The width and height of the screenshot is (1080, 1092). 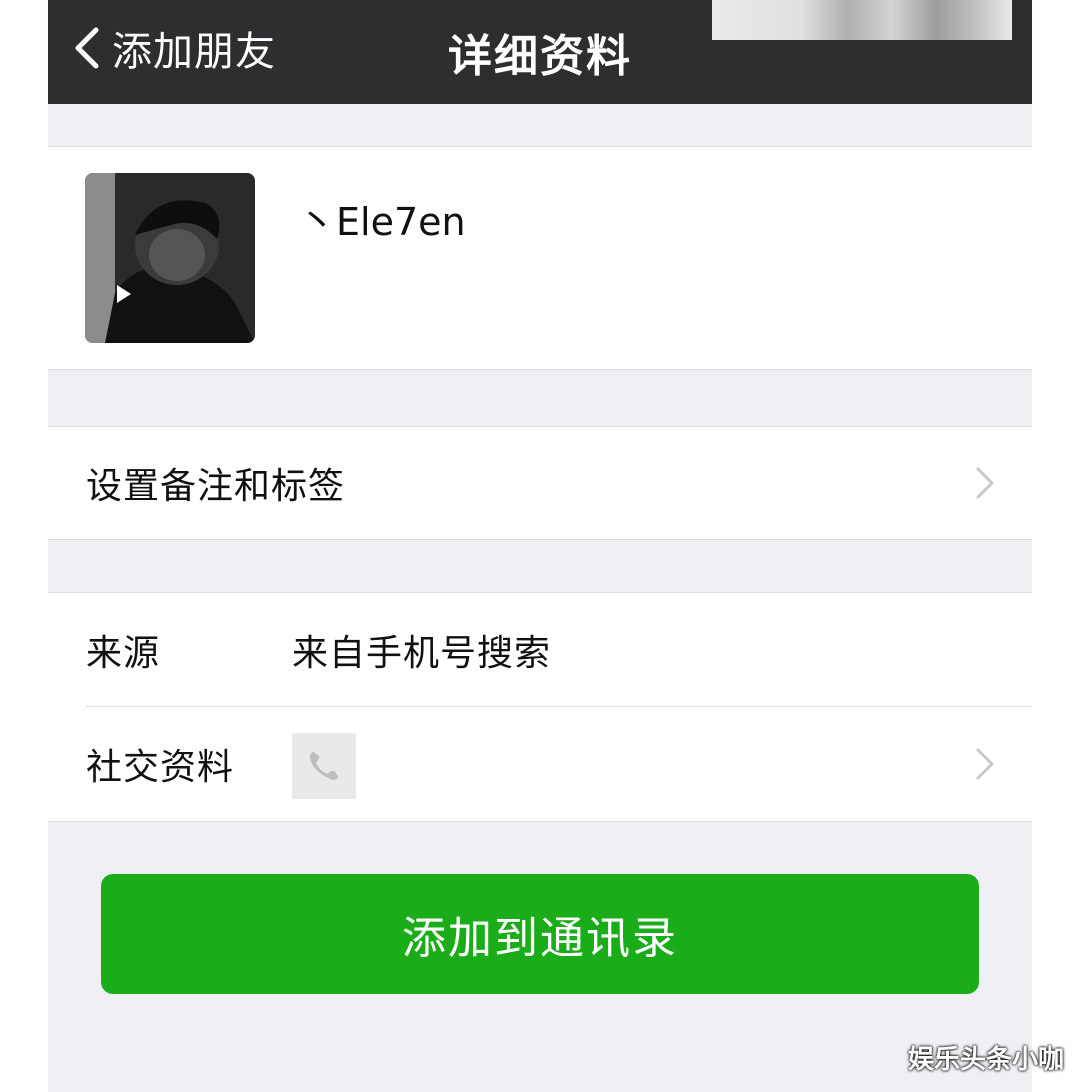 What do you see at coordinates (540, 764) in the screenshot?
I see `social-profile-row: 社交资料` at bounding box center [540, 764].